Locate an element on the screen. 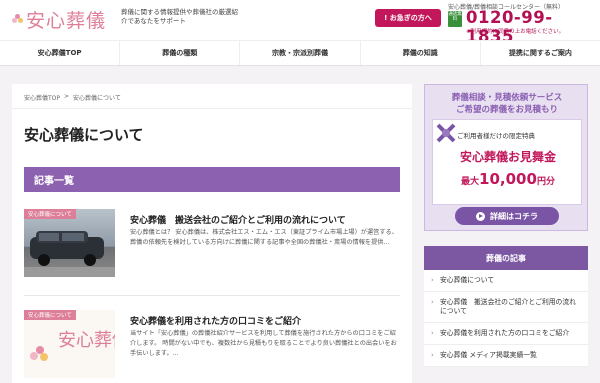 The height and width of the screenshot is (383, 600). banner-line-2: ご希望の葬儀をお見積もり is located at coordinates (506, 110).